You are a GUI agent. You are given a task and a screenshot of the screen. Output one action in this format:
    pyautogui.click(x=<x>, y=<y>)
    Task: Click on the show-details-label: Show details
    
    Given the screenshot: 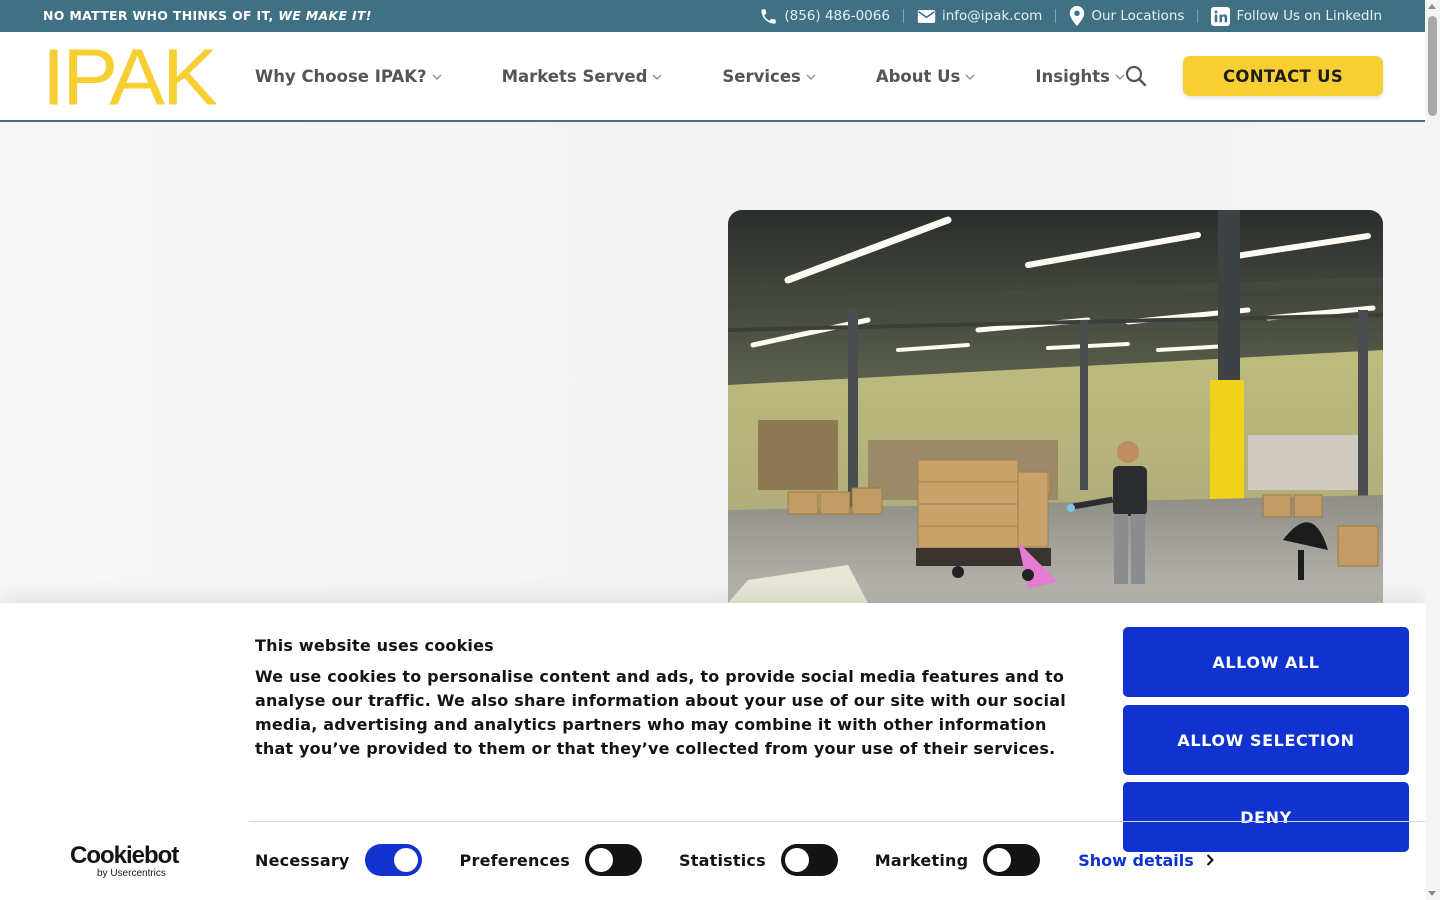 What is the action you would take?
    pyautogui.click(x=1136, y=860)
    